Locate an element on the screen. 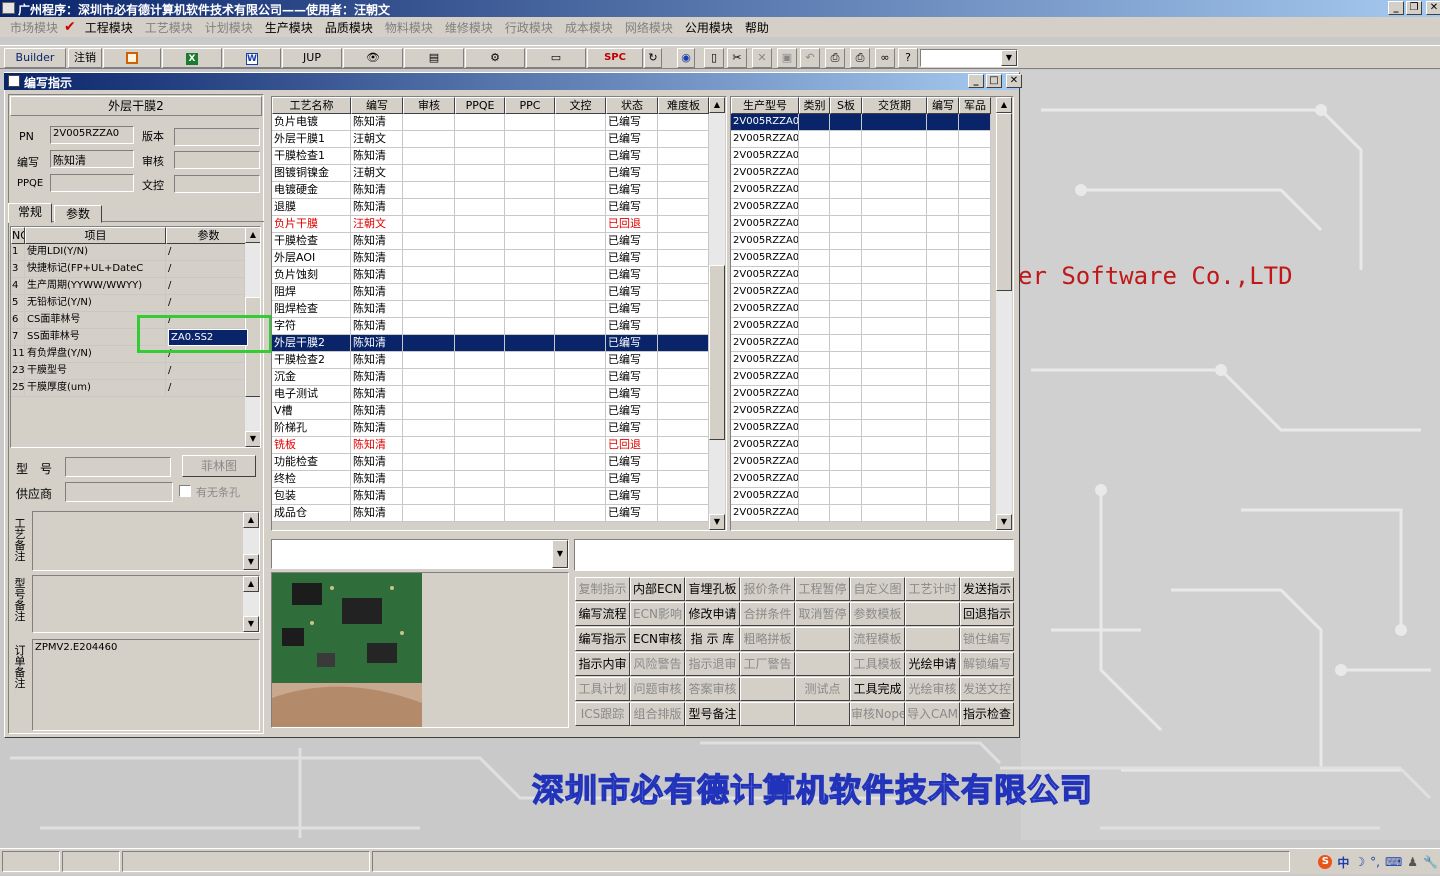 The width and height of the screenshot is (1440, 876). minimize-button: _ is located at coordinates (1396, 8).